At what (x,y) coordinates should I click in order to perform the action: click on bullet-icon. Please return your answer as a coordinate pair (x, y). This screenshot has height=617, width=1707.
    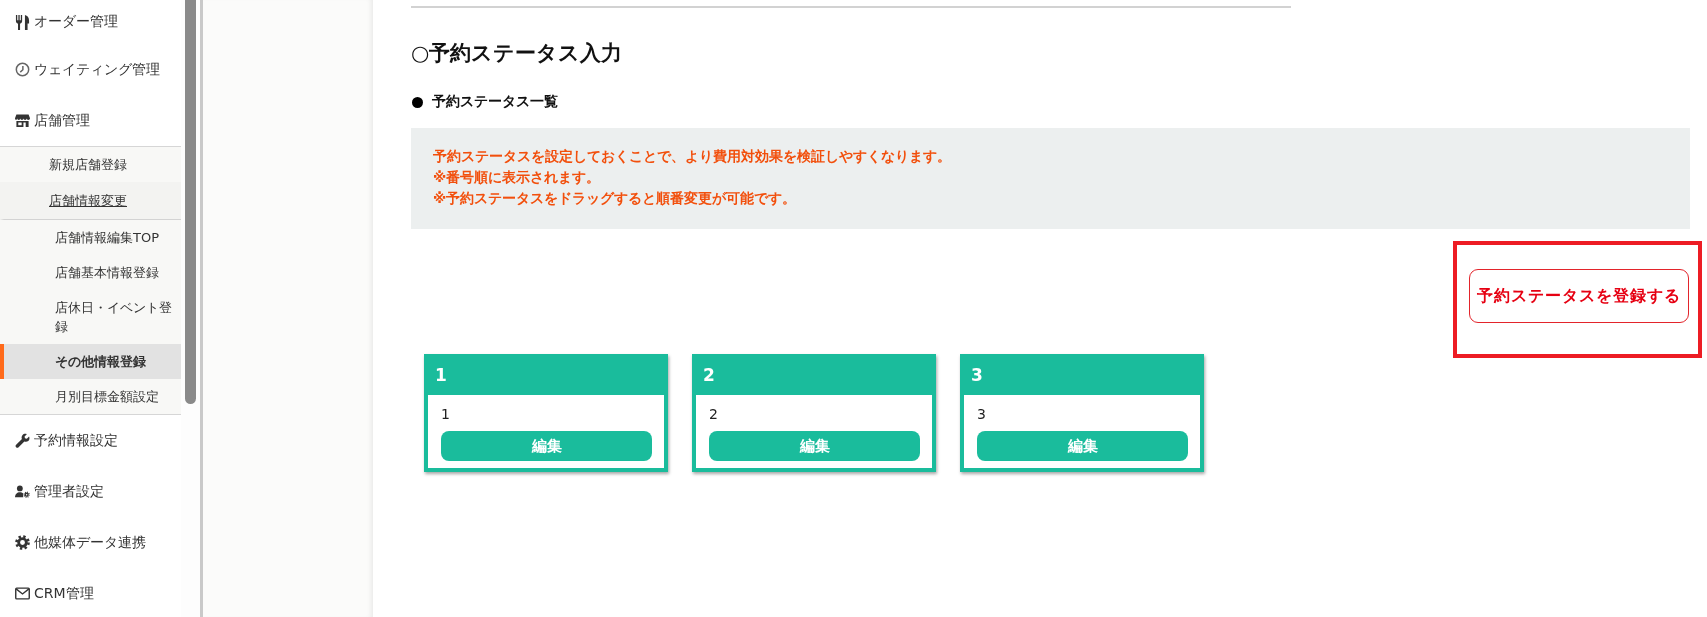
    Looking at the image, I should click on (417, 102).